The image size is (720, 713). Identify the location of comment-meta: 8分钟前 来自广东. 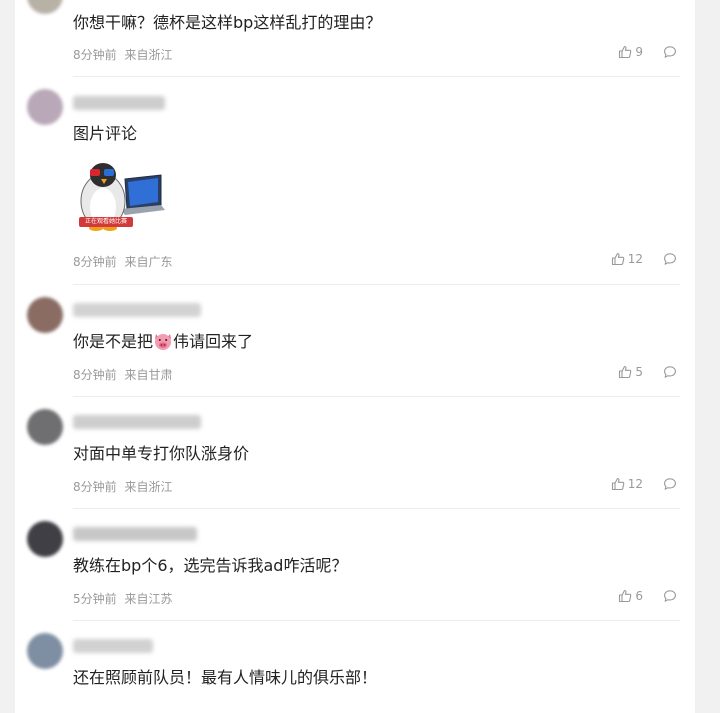
(124, 261).